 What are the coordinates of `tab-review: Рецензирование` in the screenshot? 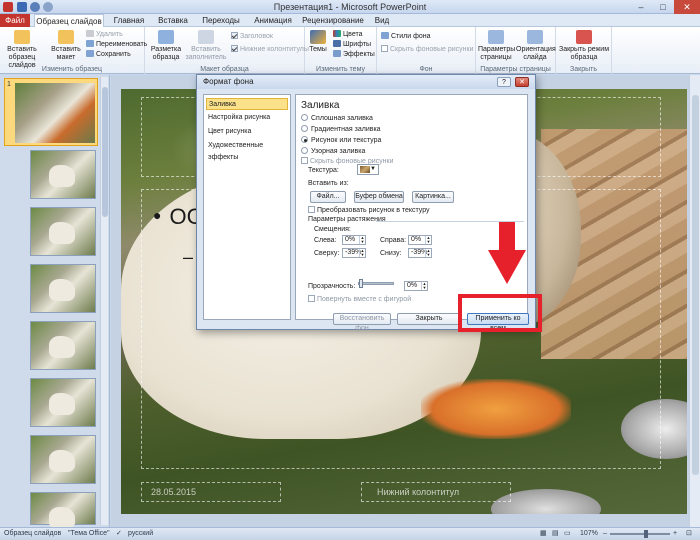 It's located at (333, 20).